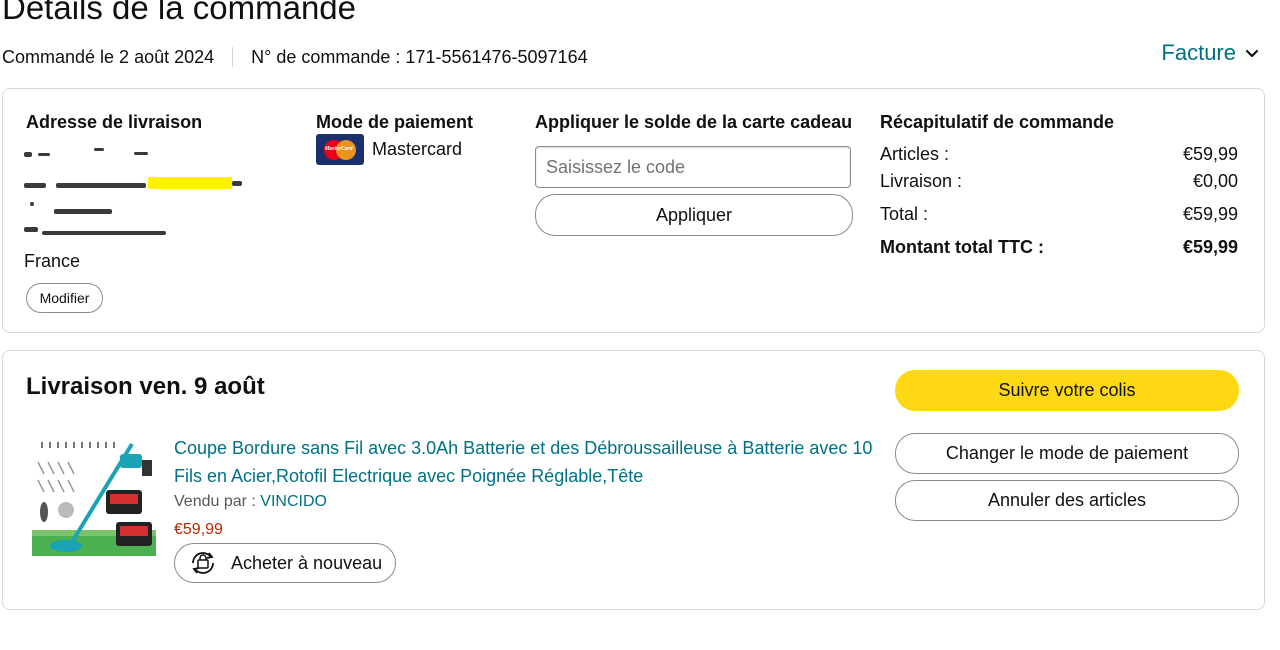 The image size is (1280, 650). I want to click on page-title: Détails de la commande, so click(179, 13).